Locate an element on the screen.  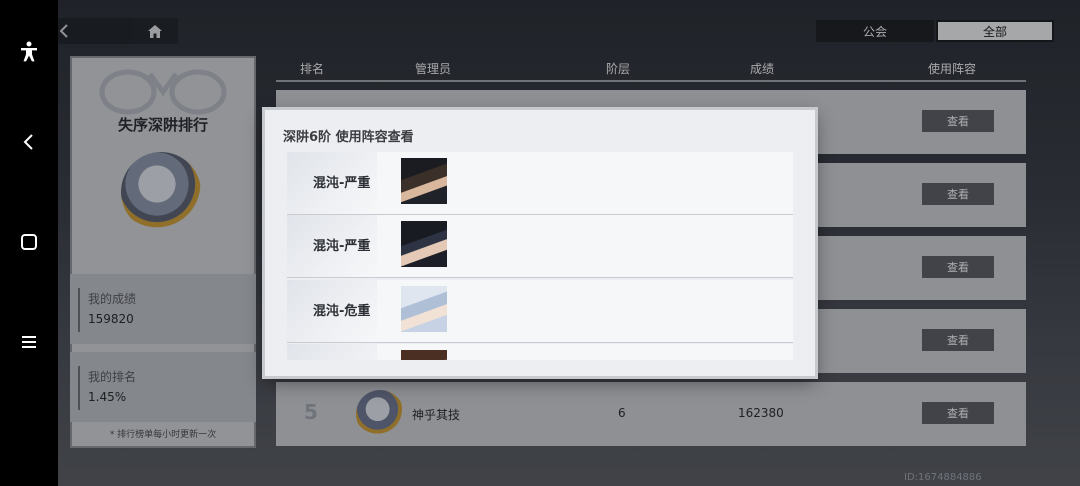
my-rank-box: 我的排名 1.45% is located at coordinates (163, 387).